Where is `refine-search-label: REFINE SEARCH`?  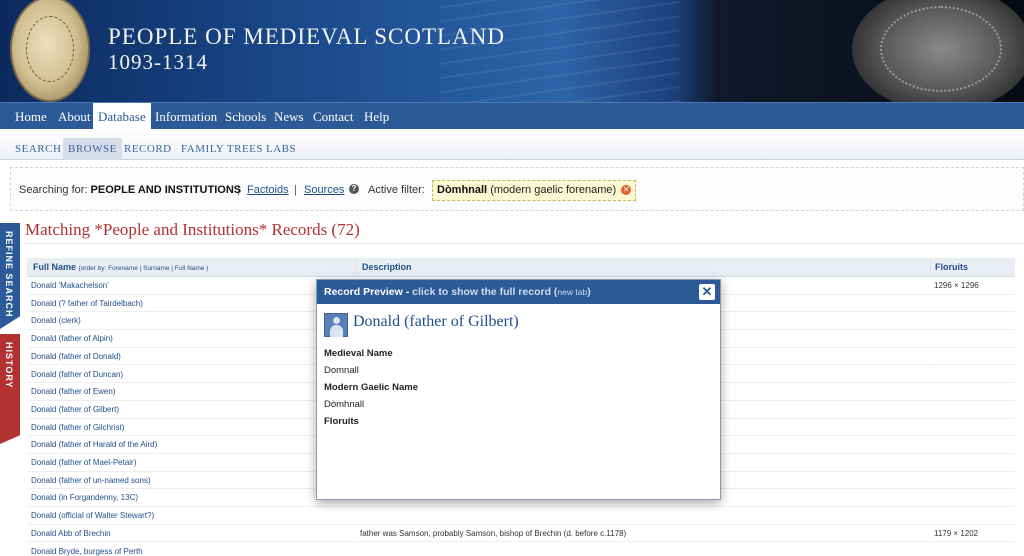
refine-search-label: REFINE SEARCH is located at coordinates (9, 274).